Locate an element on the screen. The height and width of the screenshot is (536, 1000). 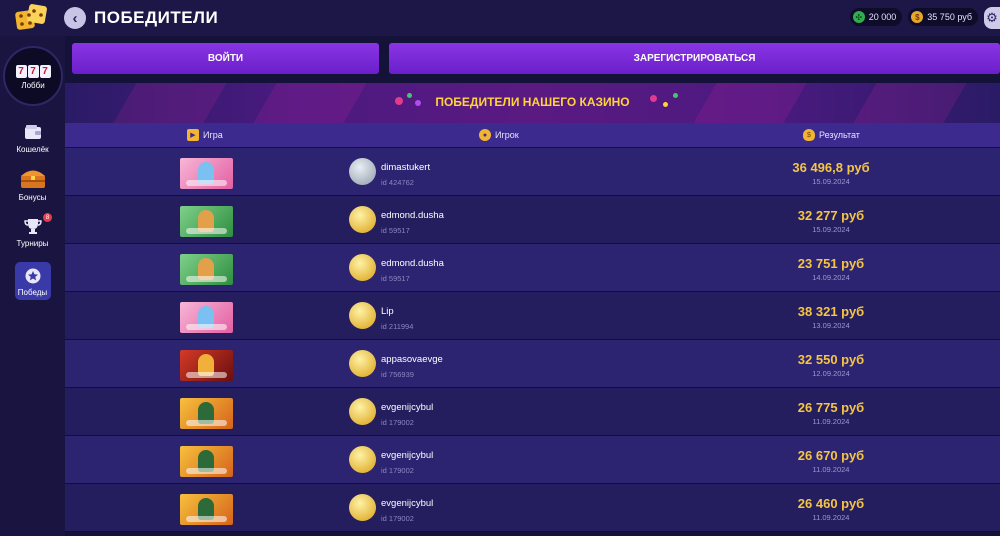
sidebar-item-wins: Победы is located at coordinates (32, 281).